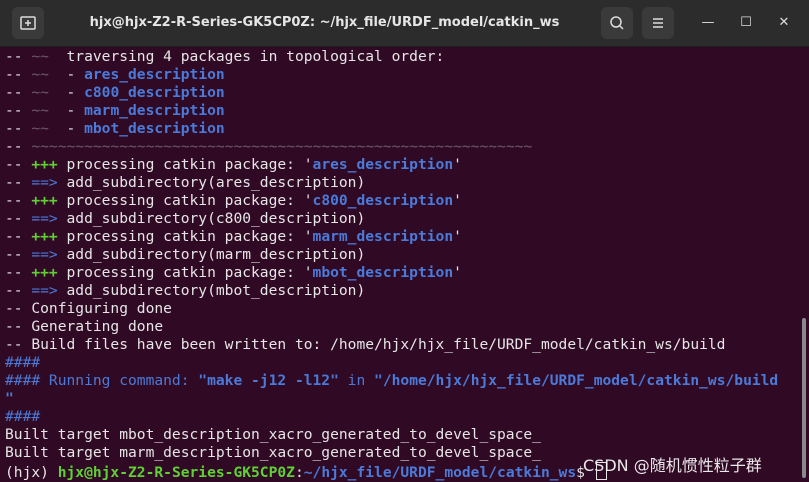  Describe the element at coordinates (211, 182) in the screenshot. I see `terminal-text: add_subdirectory(ares_description)` at that location.